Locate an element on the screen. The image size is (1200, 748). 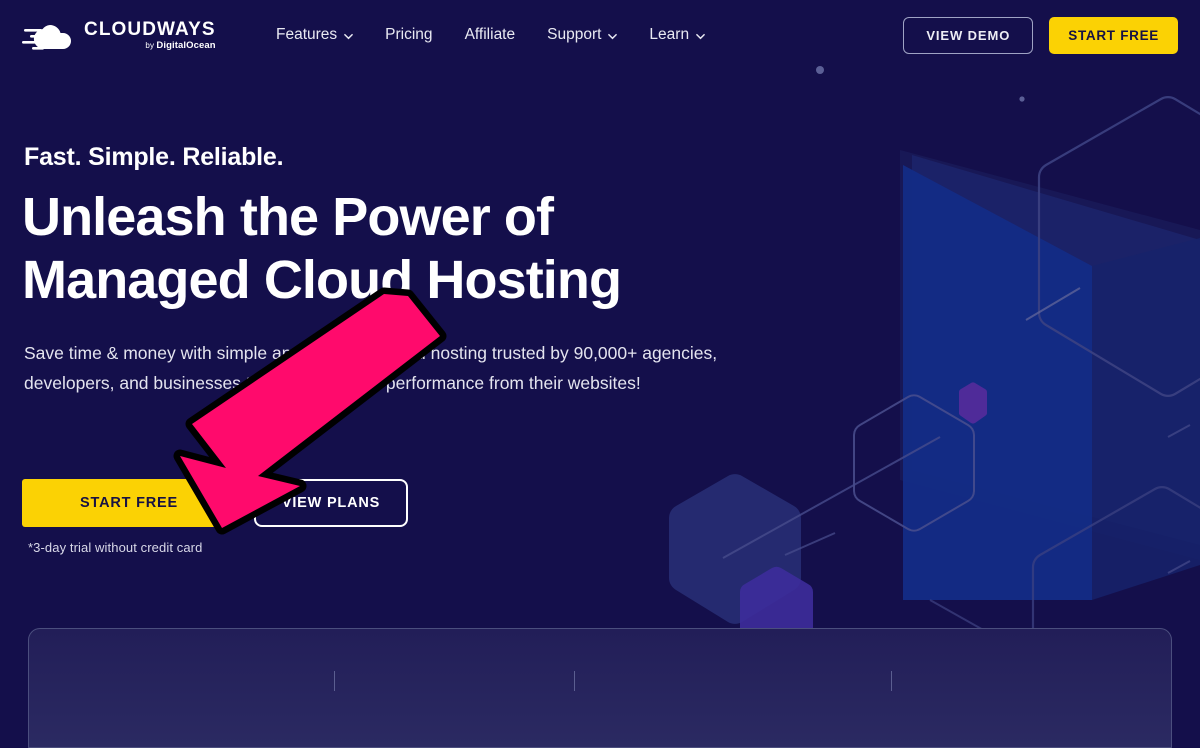
view-demo-button: VIEW DEMO is located at coordinates (968, 35).